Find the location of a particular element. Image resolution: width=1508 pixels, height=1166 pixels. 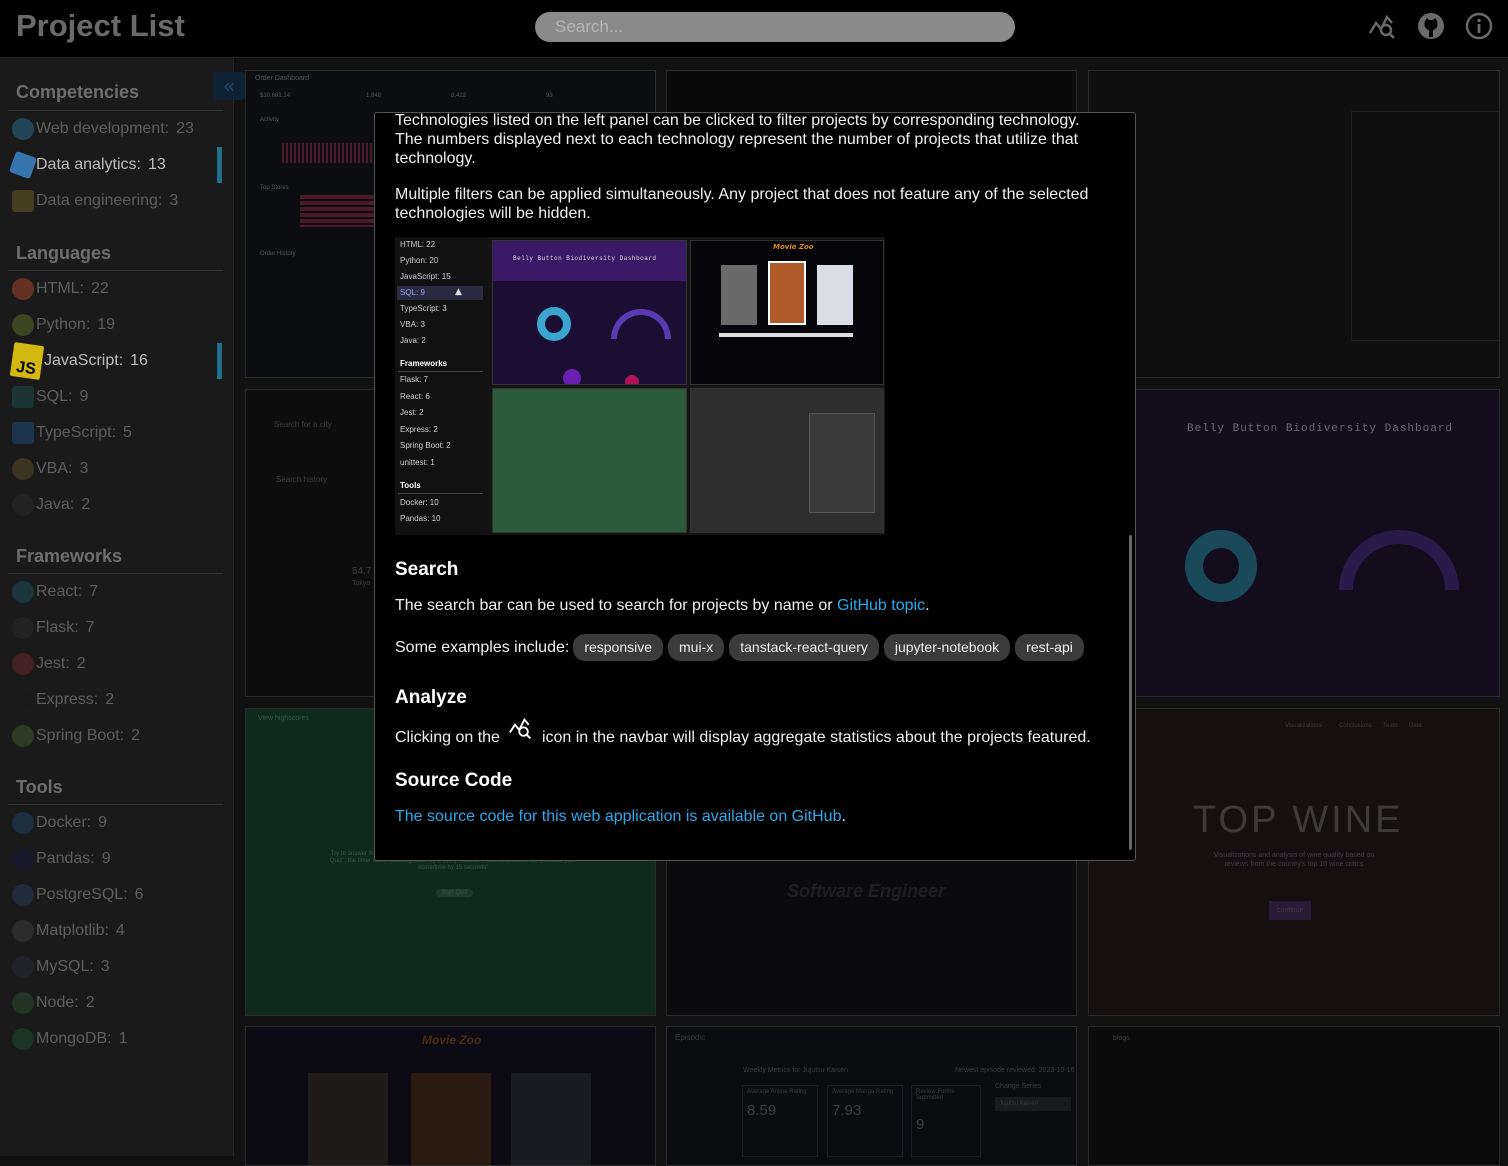

metric-value: 8.59 is located at coordinates (762, 1110).